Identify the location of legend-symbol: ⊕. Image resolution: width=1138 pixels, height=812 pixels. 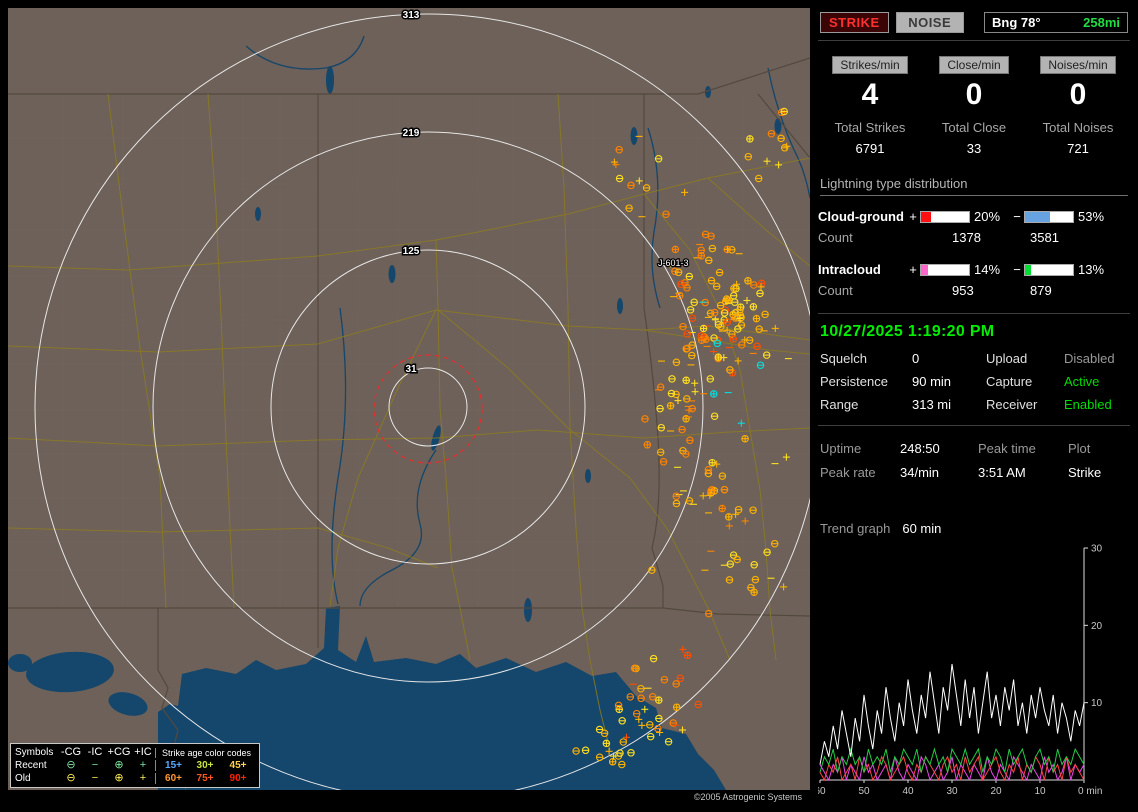
(119, 778).